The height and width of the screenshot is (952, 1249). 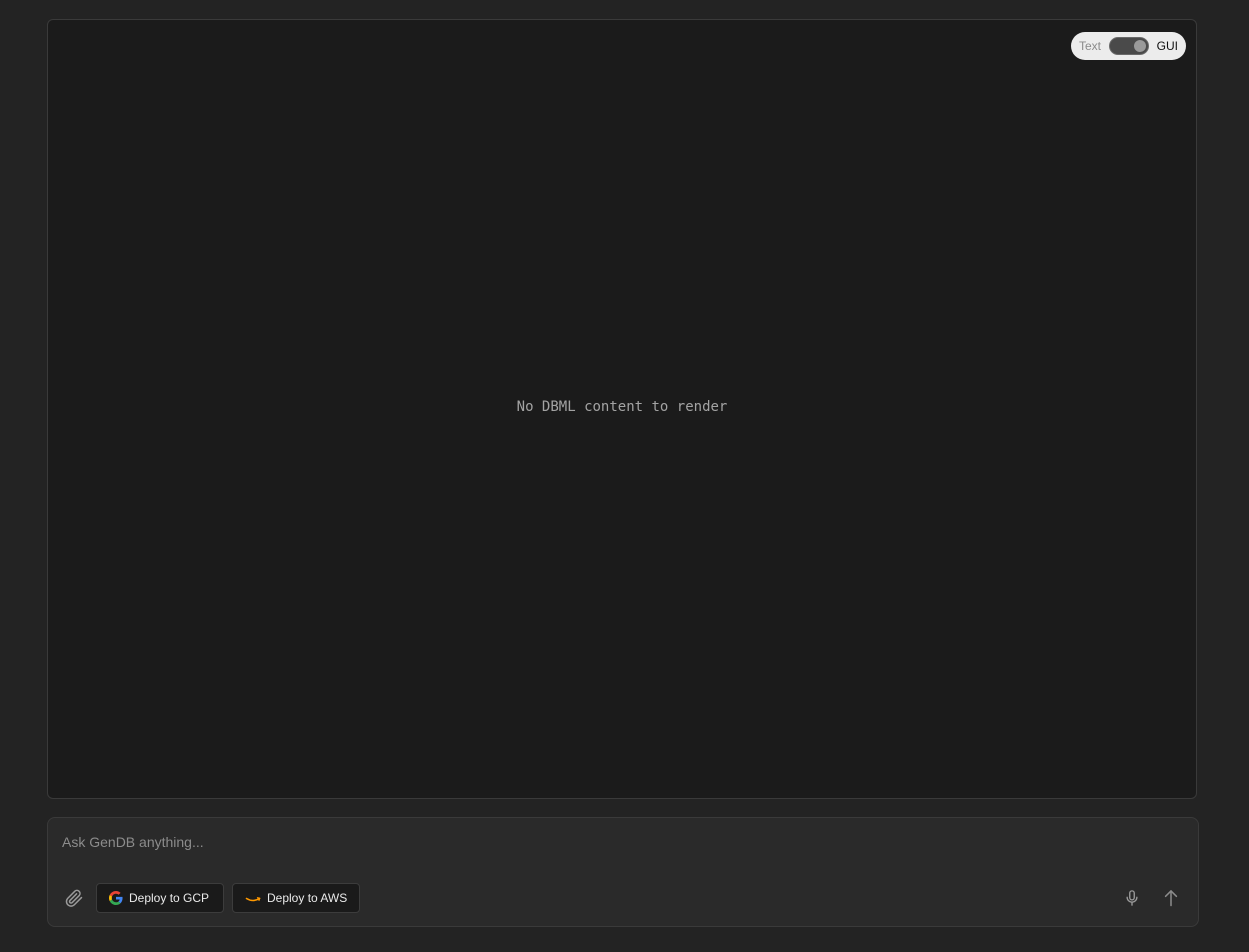 What do you see at coordinates (623, 872) in the screenshot?
I see `chat-composer: Deploy to GCP Deploy to AWS` at bounding box center [623, 872].